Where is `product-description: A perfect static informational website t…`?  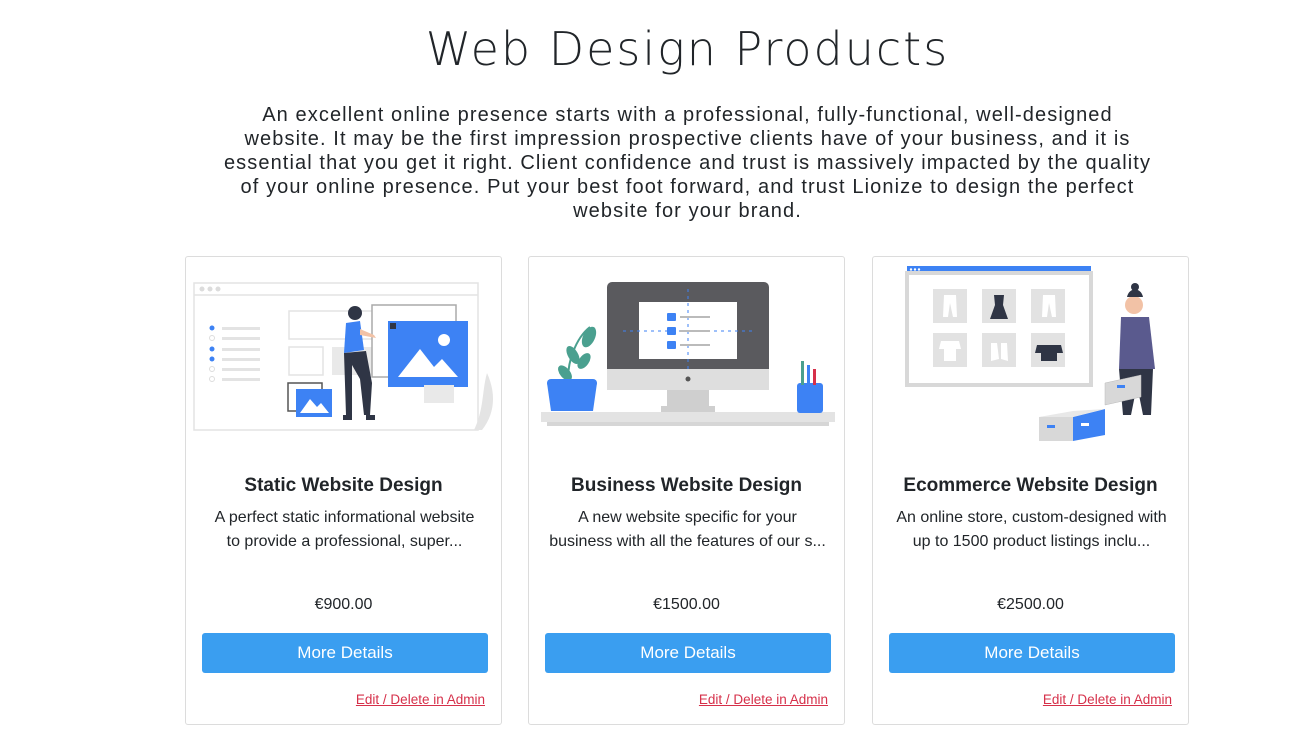 product-description: A perfect static informational website t… is located at coordinates (344, 530).